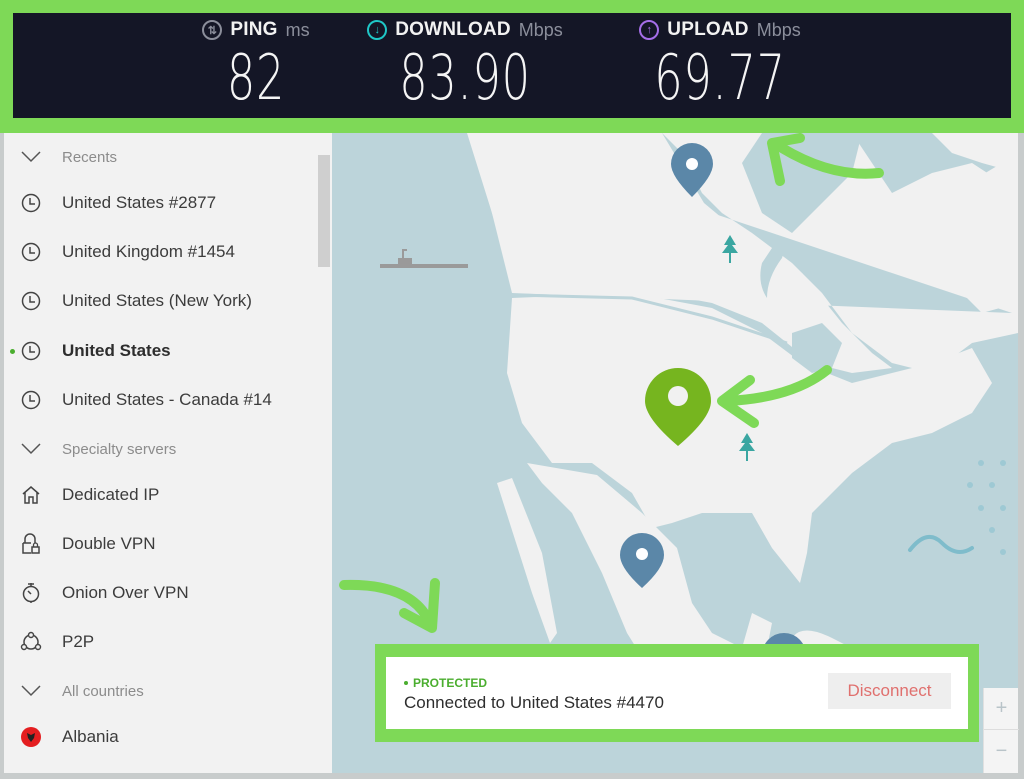 The width and height of the screenshot is (1024, 779). I want to click on specialty-label: Dedicated IP, so click(111, 494).